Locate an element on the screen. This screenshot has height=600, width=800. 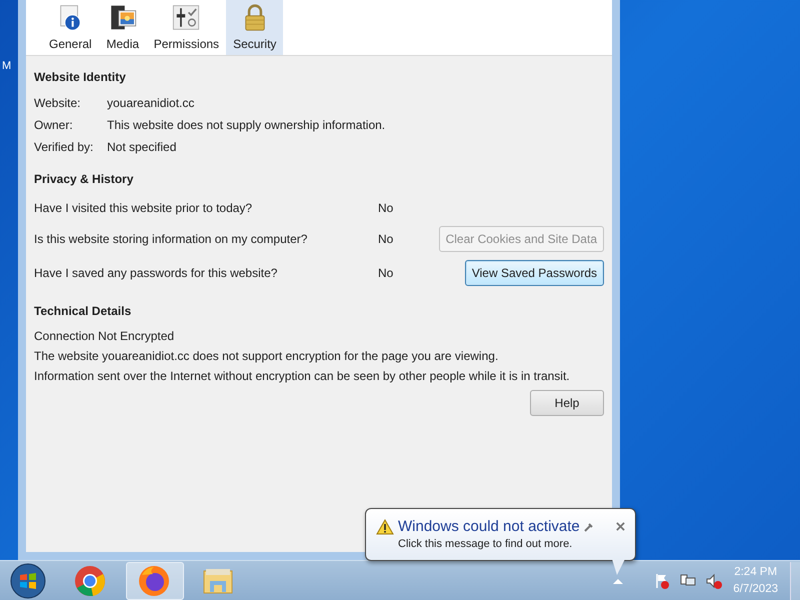
button: View Saved Passwords is located at coordinates (534, 273).